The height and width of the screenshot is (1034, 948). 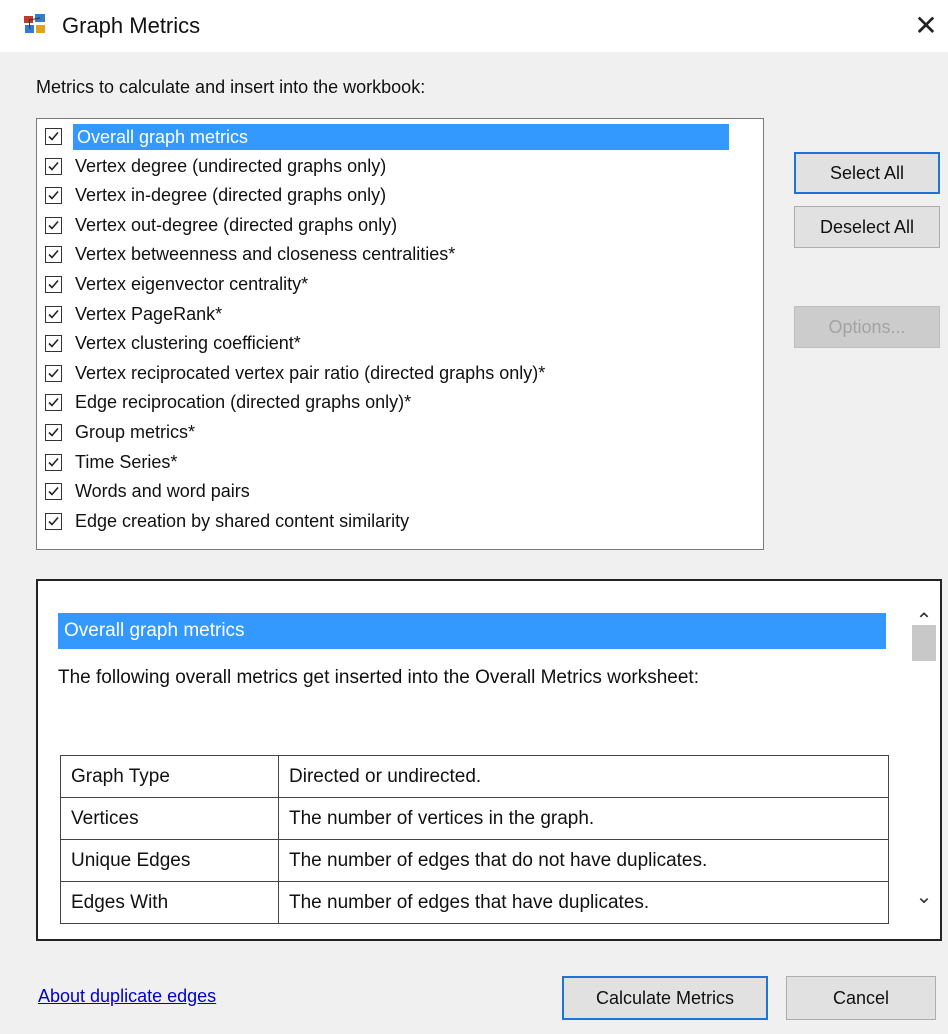 I want to click on metric-list-item: Vertex clustering coefficient*, so click(x=383, y=345).